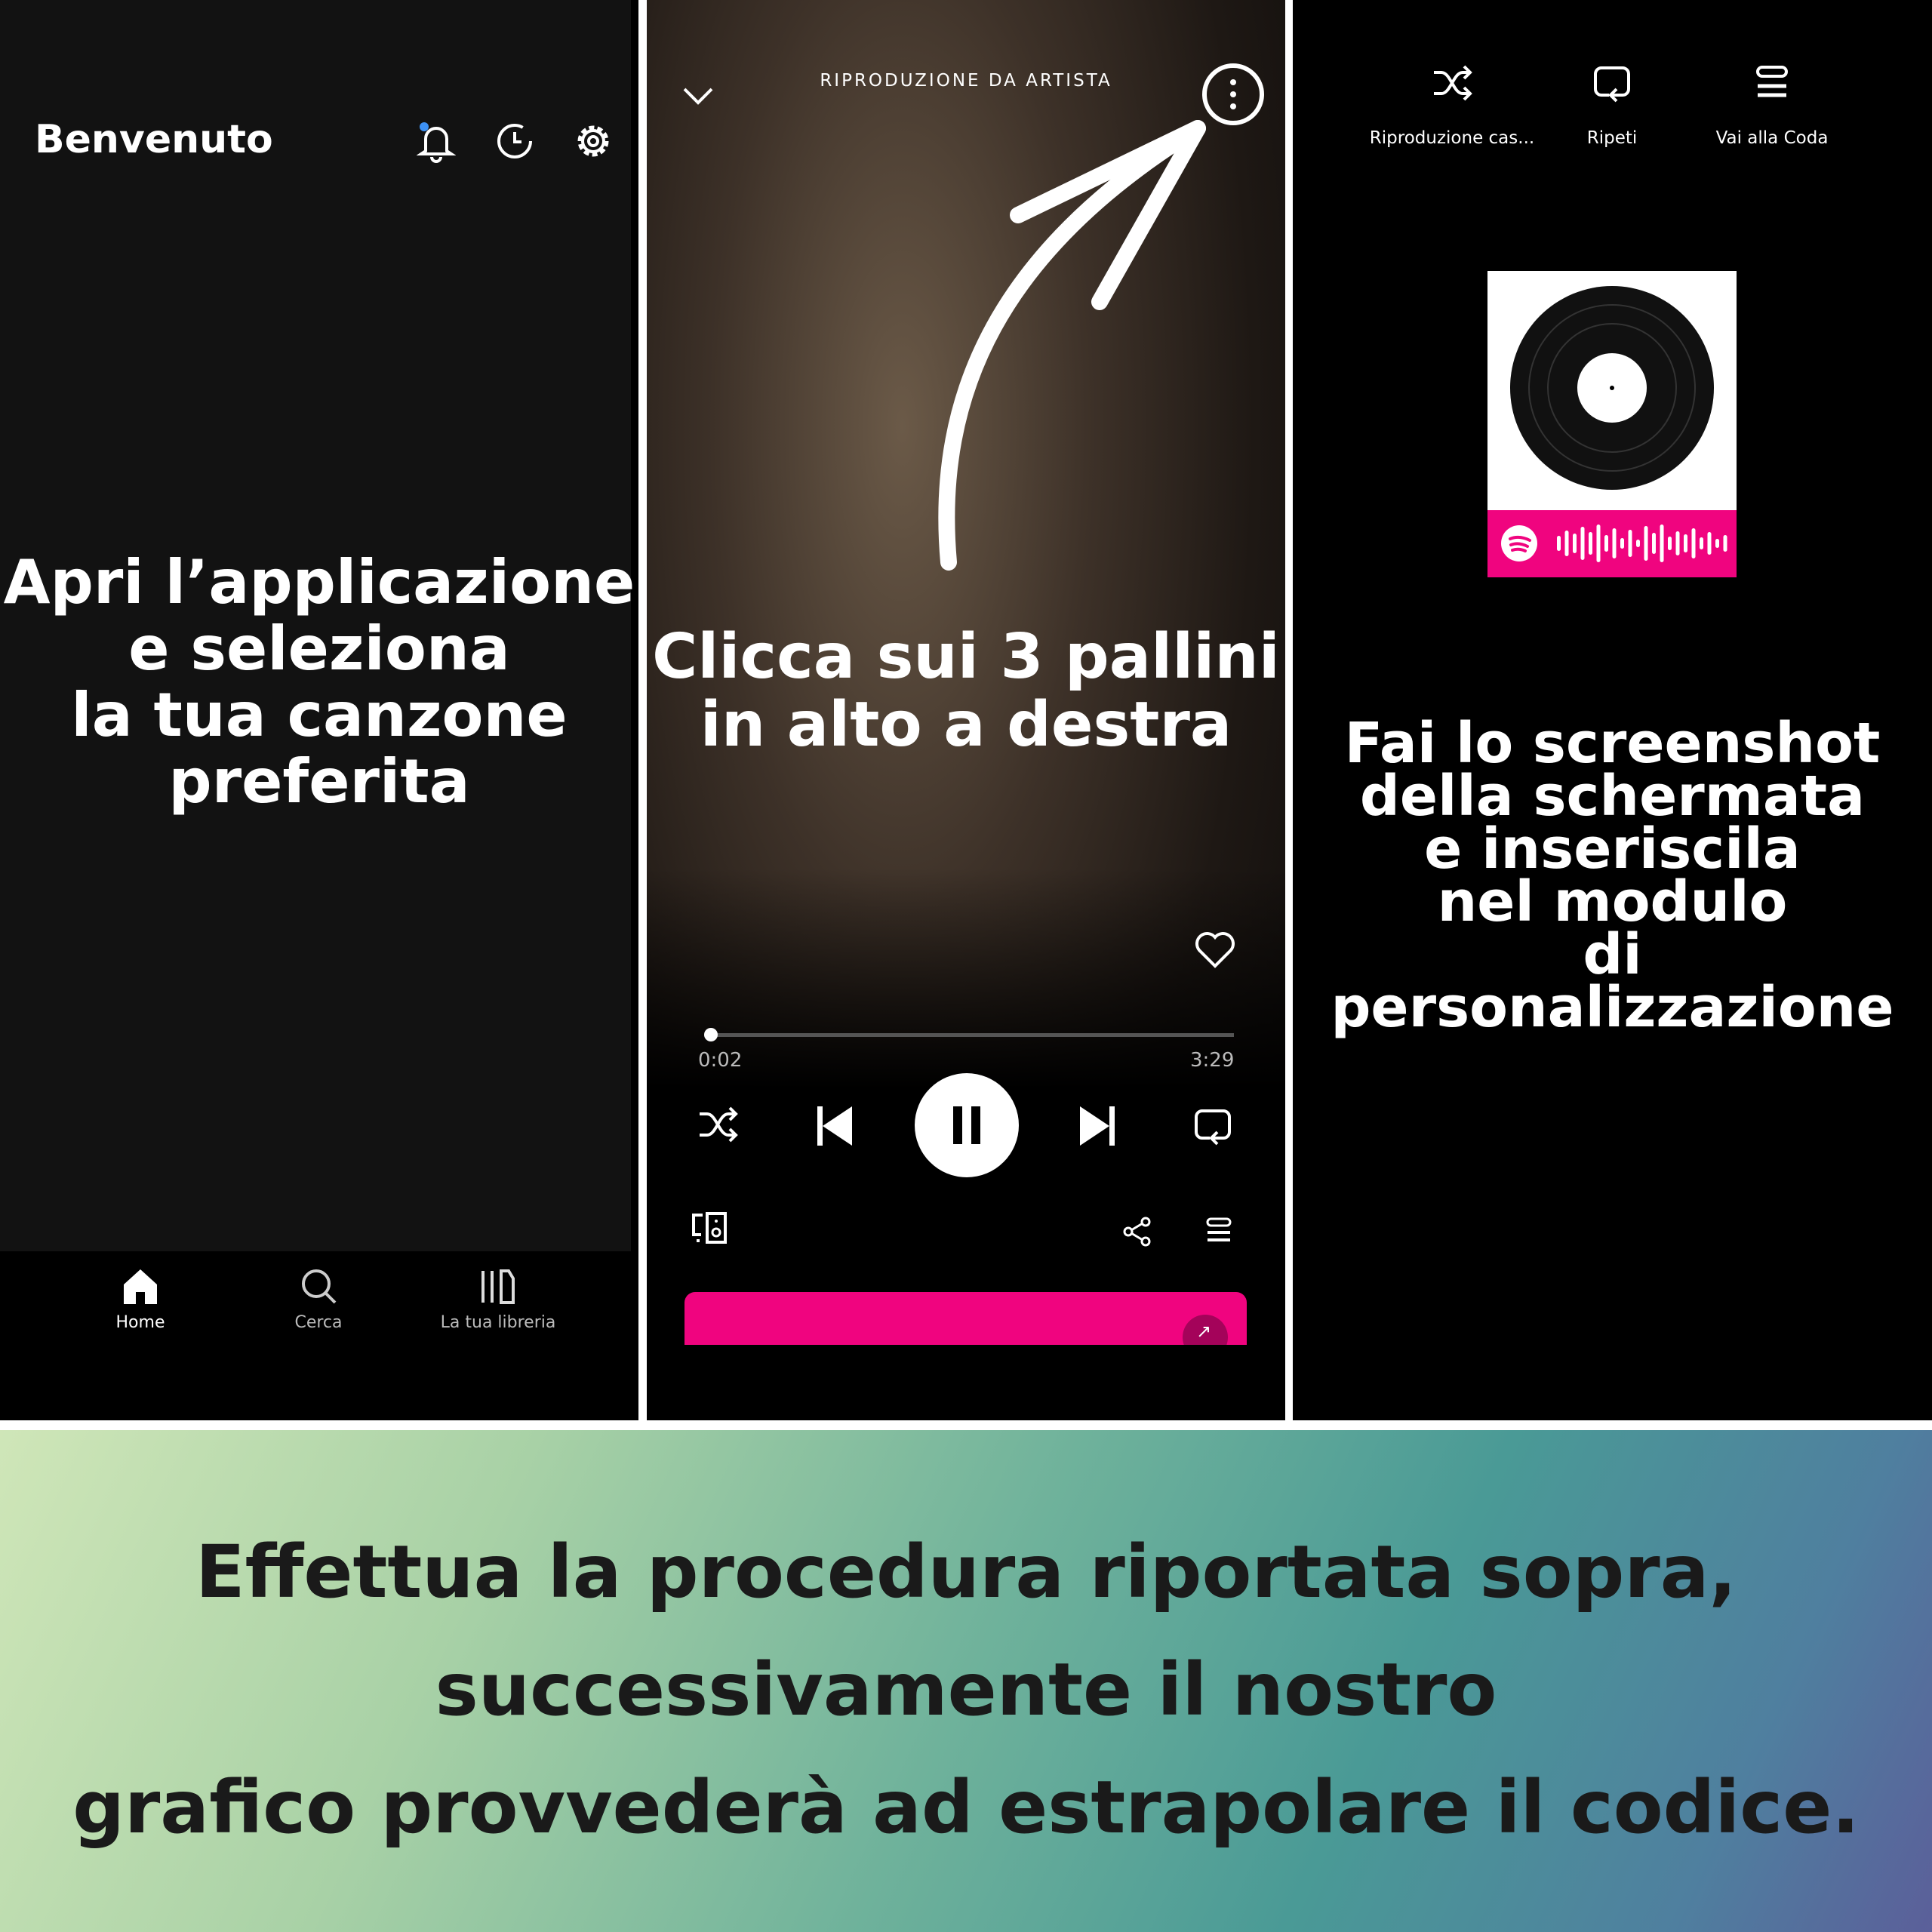  What do you see at coordinates (319, 582) in the screenshot?
I see `instruction-line: Apri l’applicazione` at bounding box center [319, 582].